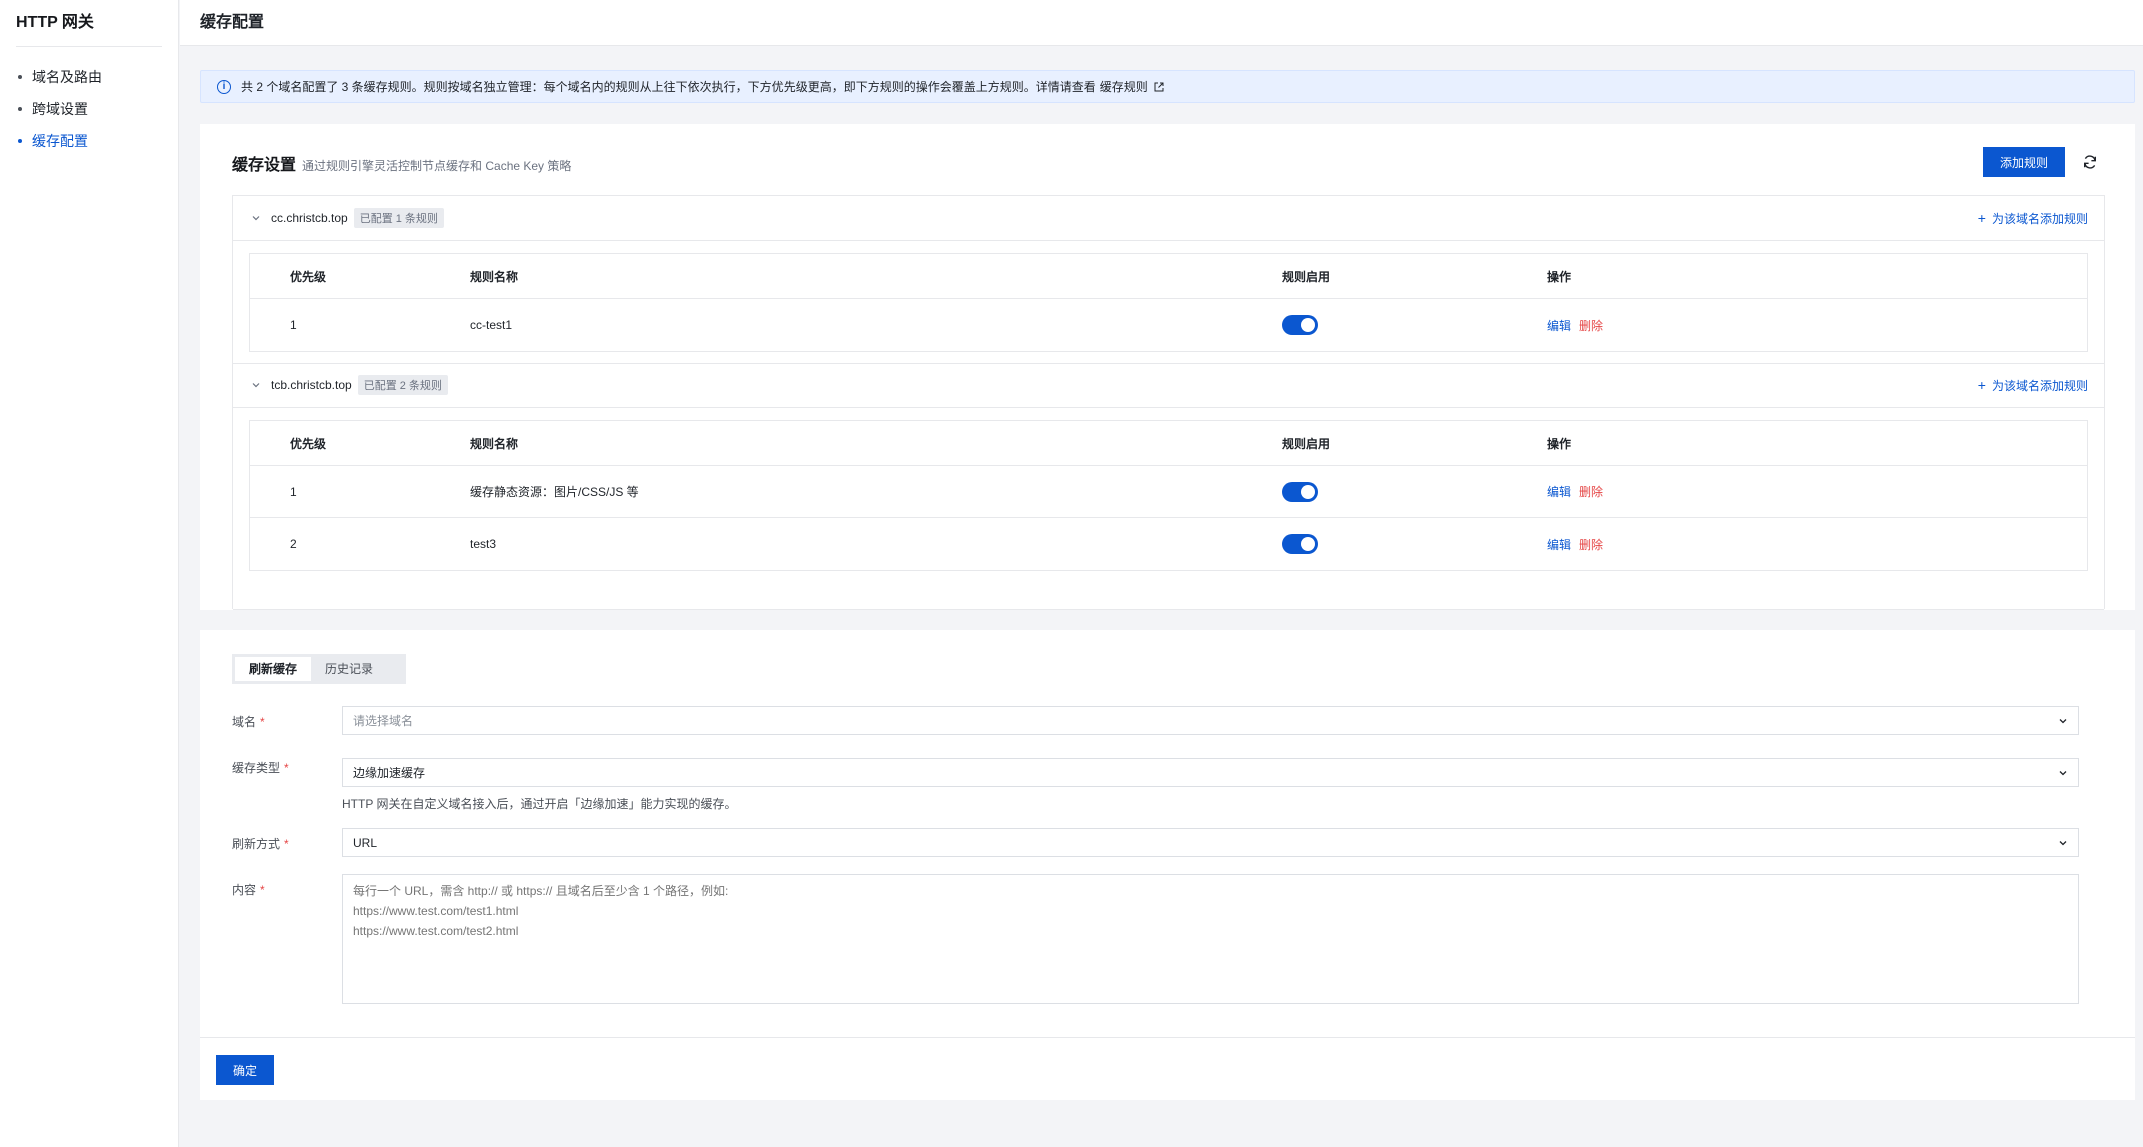  I want to click on sidebar-item-domain-routing: 域名及路由, so click(89, 77).